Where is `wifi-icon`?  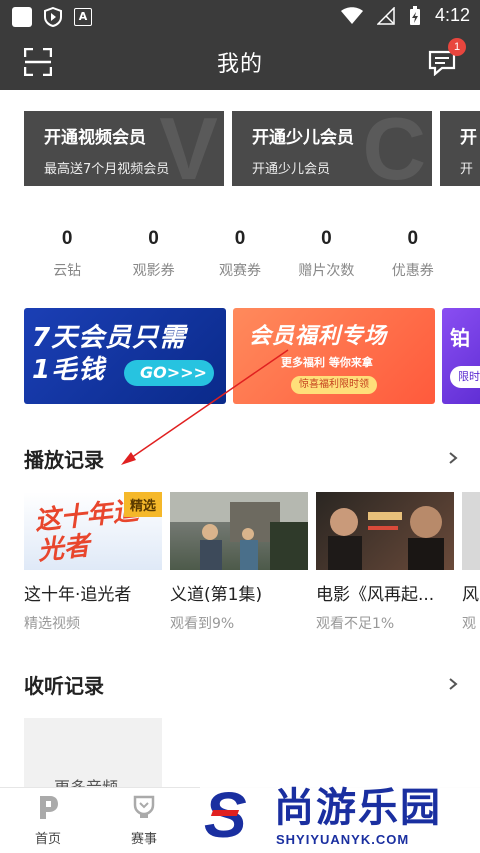
wifi-icon is located at coordinates (351, 15).